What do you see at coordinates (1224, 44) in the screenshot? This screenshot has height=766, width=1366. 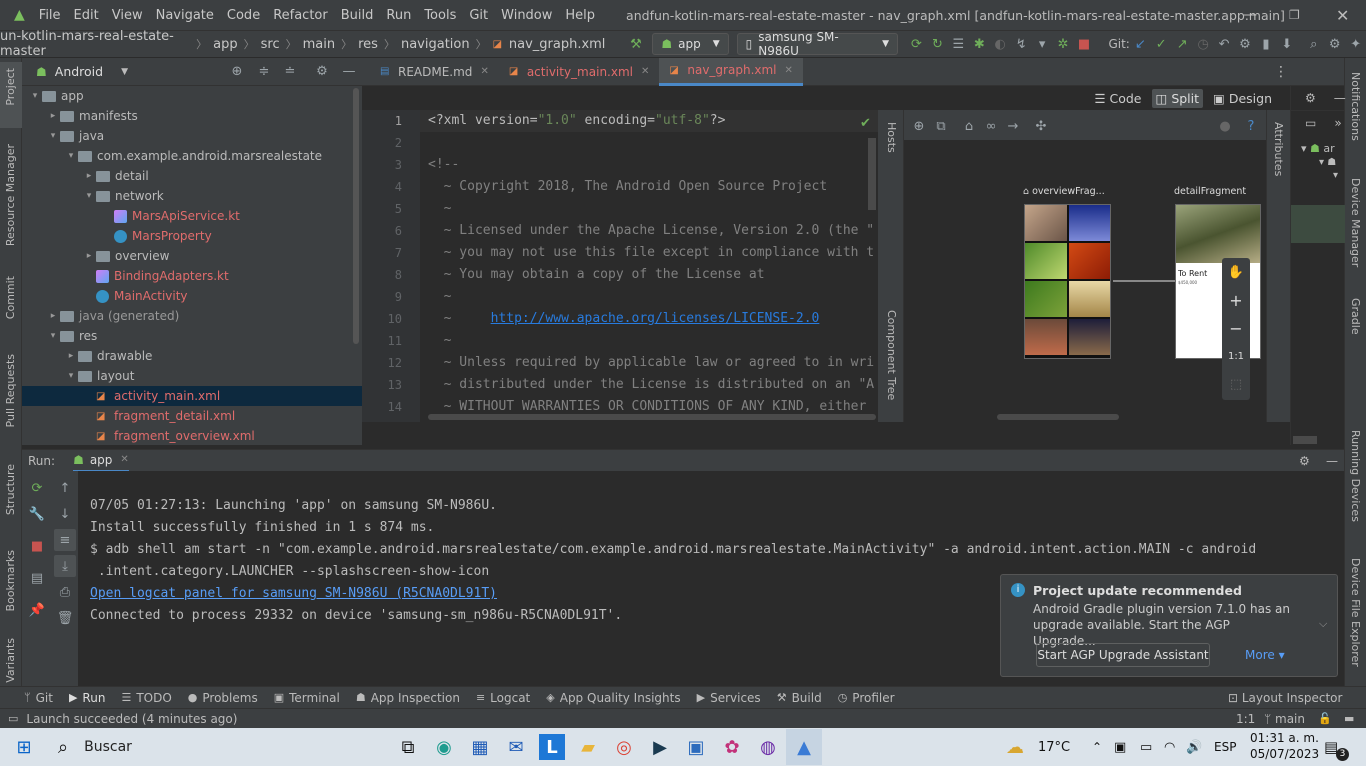 I see `git-rollback-icon: ↶` at bounding box center [1224, 44].